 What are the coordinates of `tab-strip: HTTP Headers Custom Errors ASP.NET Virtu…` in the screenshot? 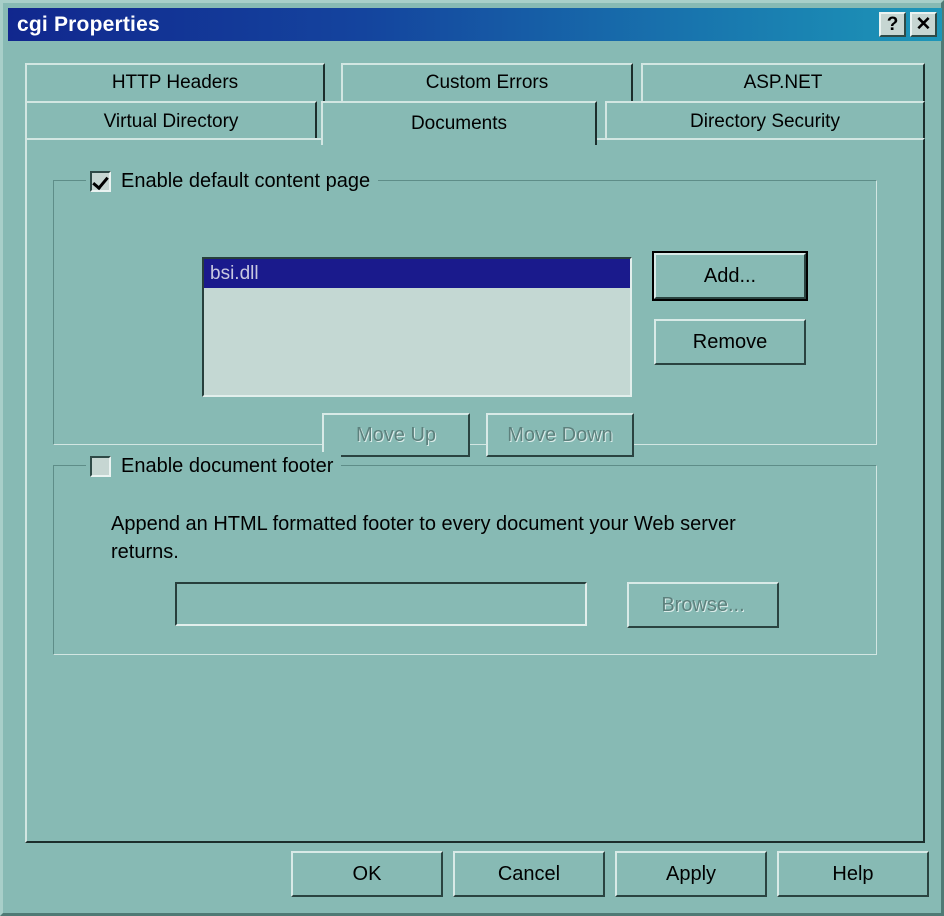 It's located at (475, 104).